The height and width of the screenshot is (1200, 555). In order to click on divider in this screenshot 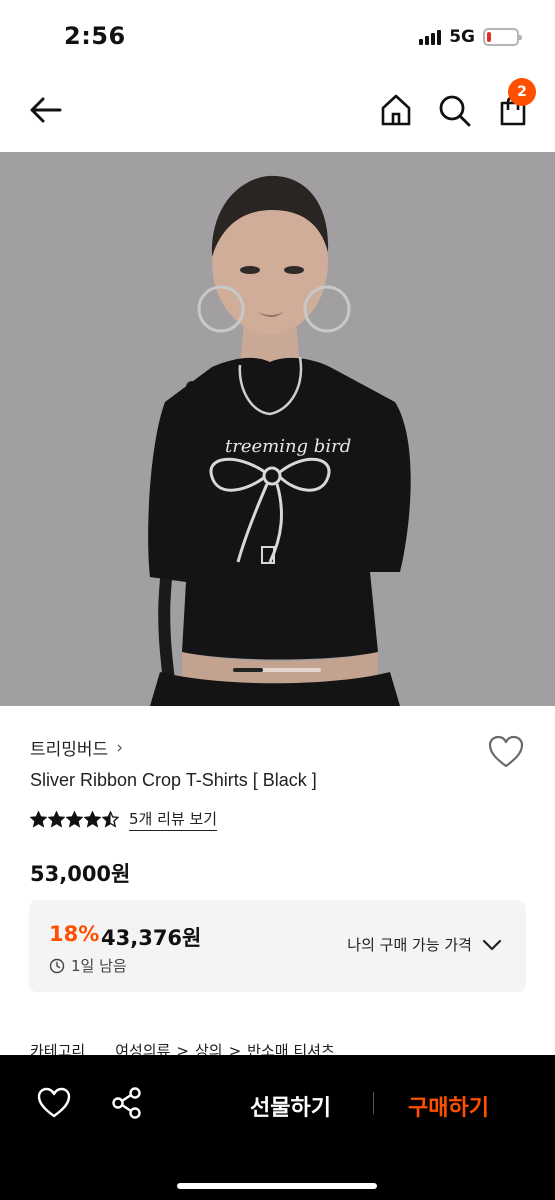, I will do `click(373, 1103)`.